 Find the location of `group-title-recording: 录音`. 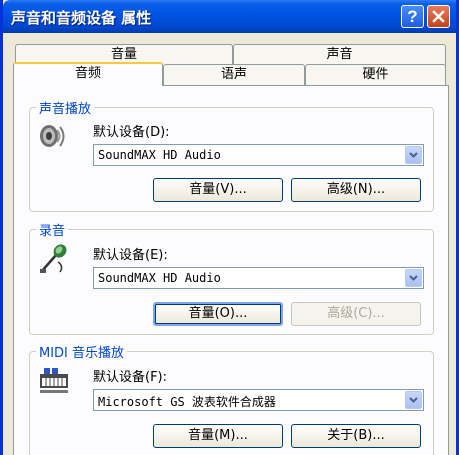

group-title-recording: 录音 is located at coordinates (52, 229).